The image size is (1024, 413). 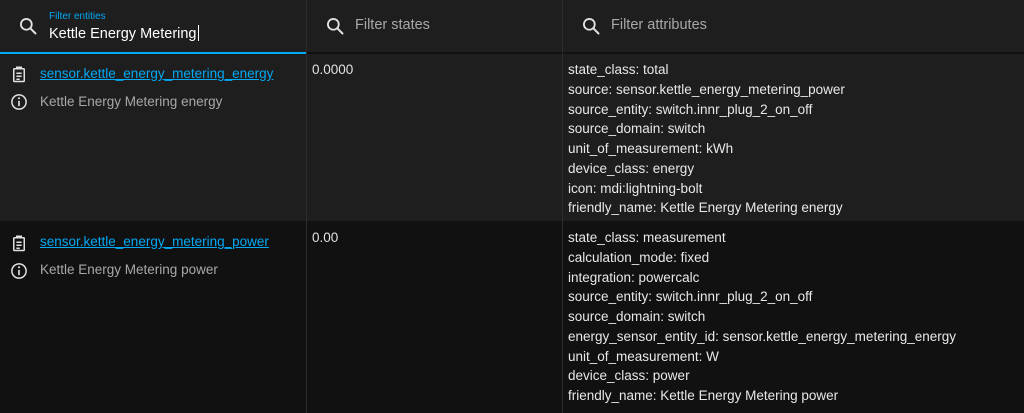 What do you see at coordinates (156, 73) in the screenshot?
I see `entity-id-link: sensor.kettle_energy_metering_energy` at bounding box center [156, 73].